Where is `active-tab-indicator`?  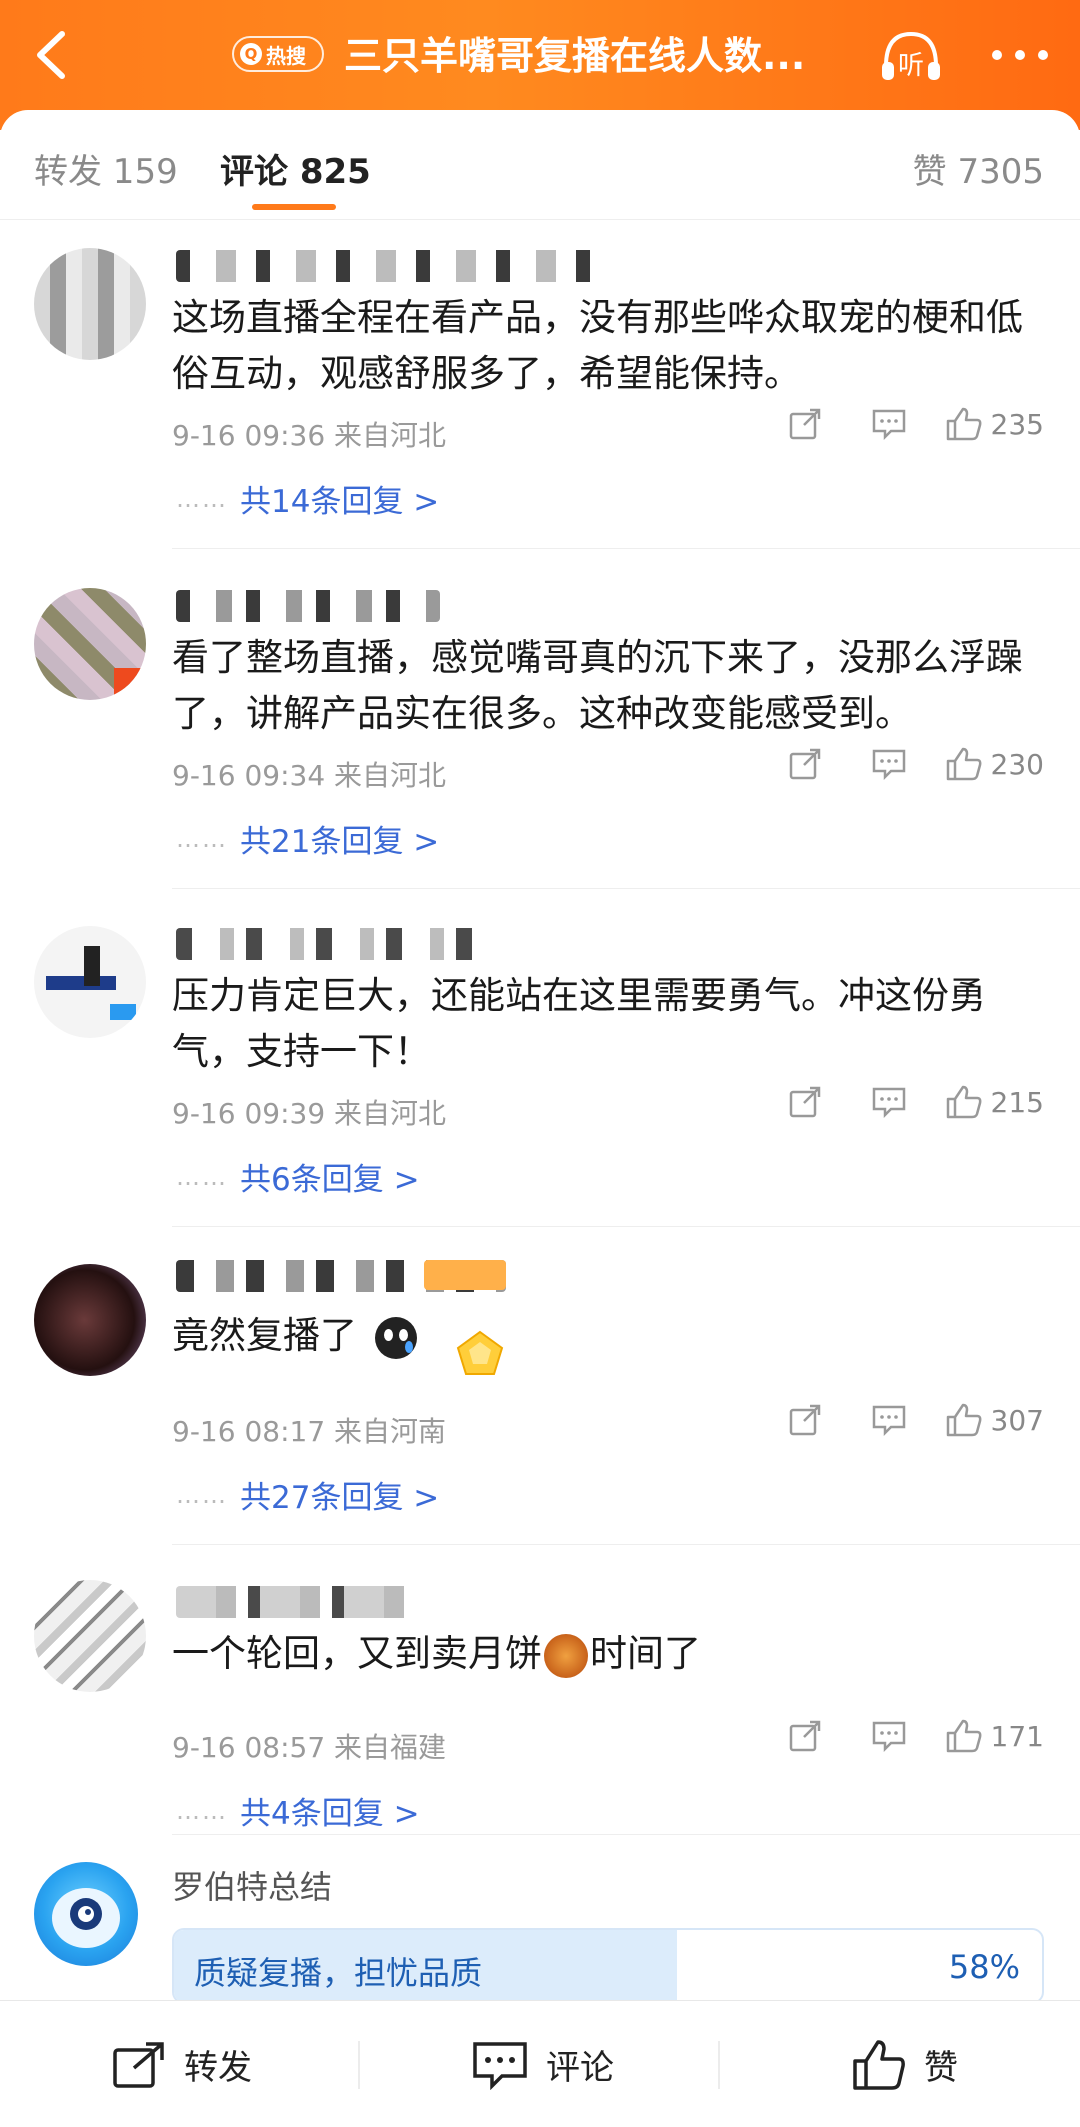 active-tab-indicator is located at coordinates (294, 207).